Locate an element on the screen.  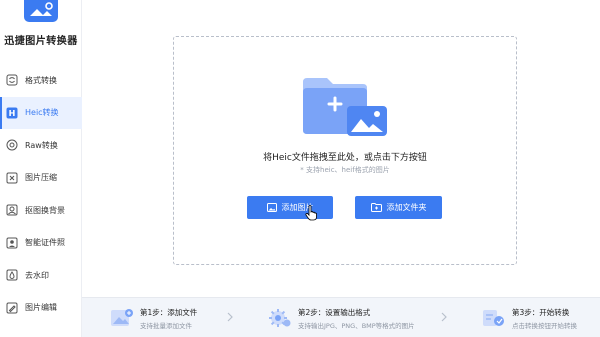
sidebar-item-label: Heic转换 is located at coordinates (42, 113).